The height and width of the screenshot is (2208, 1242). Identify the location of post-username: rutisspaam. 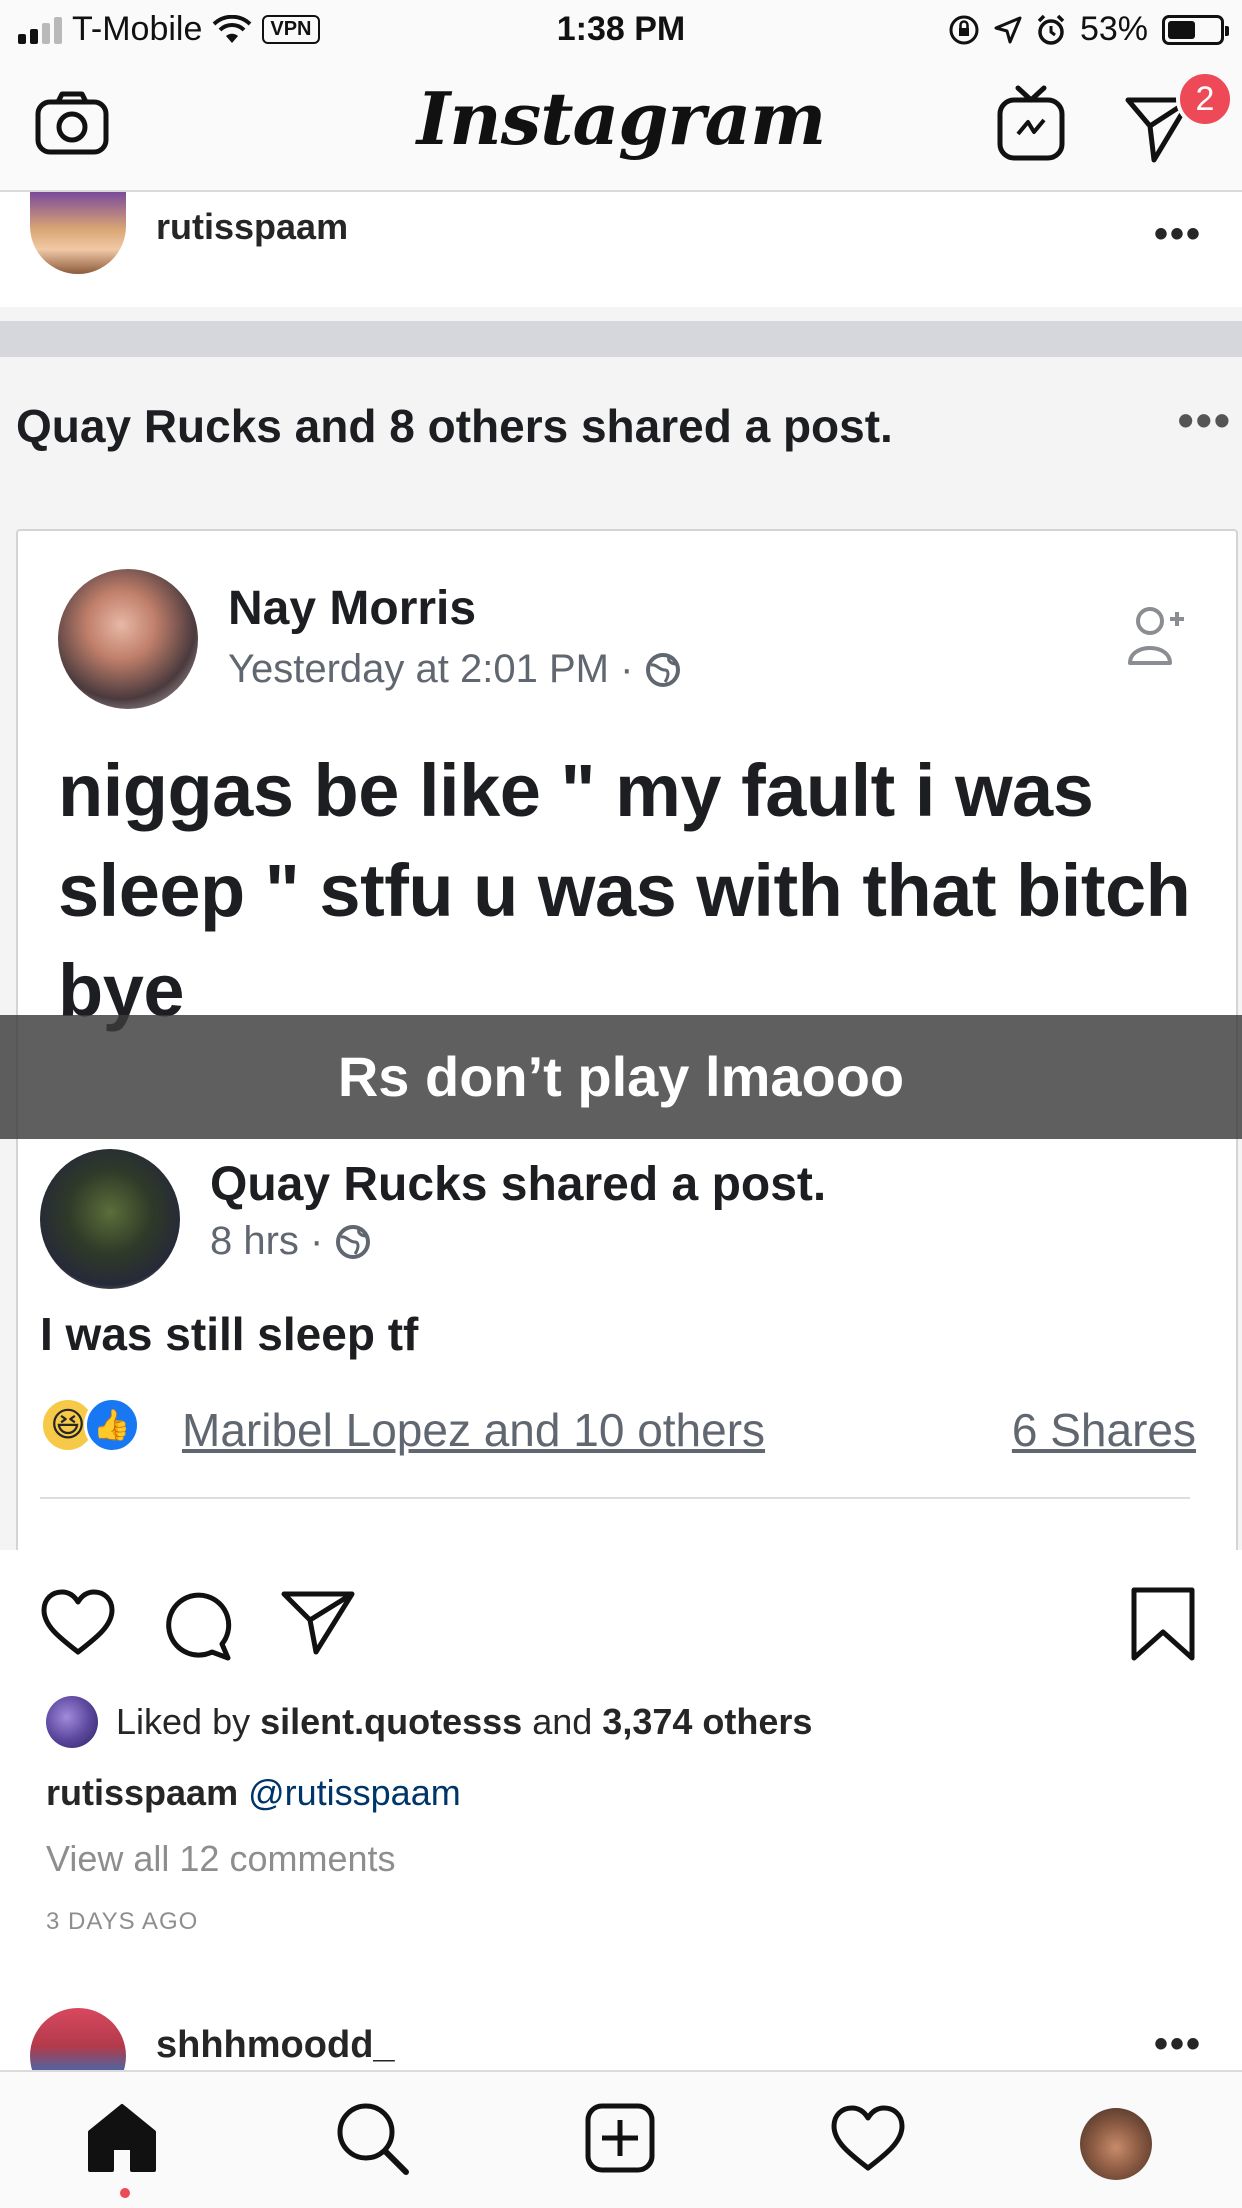
(252, 227).